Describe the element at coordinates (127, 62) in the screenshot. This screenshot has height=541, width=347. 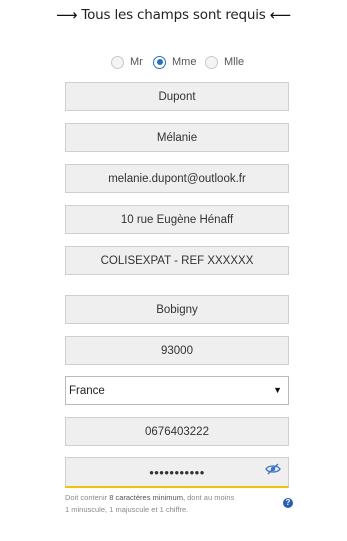
I see `civility-option-mr: Mr` at that location.